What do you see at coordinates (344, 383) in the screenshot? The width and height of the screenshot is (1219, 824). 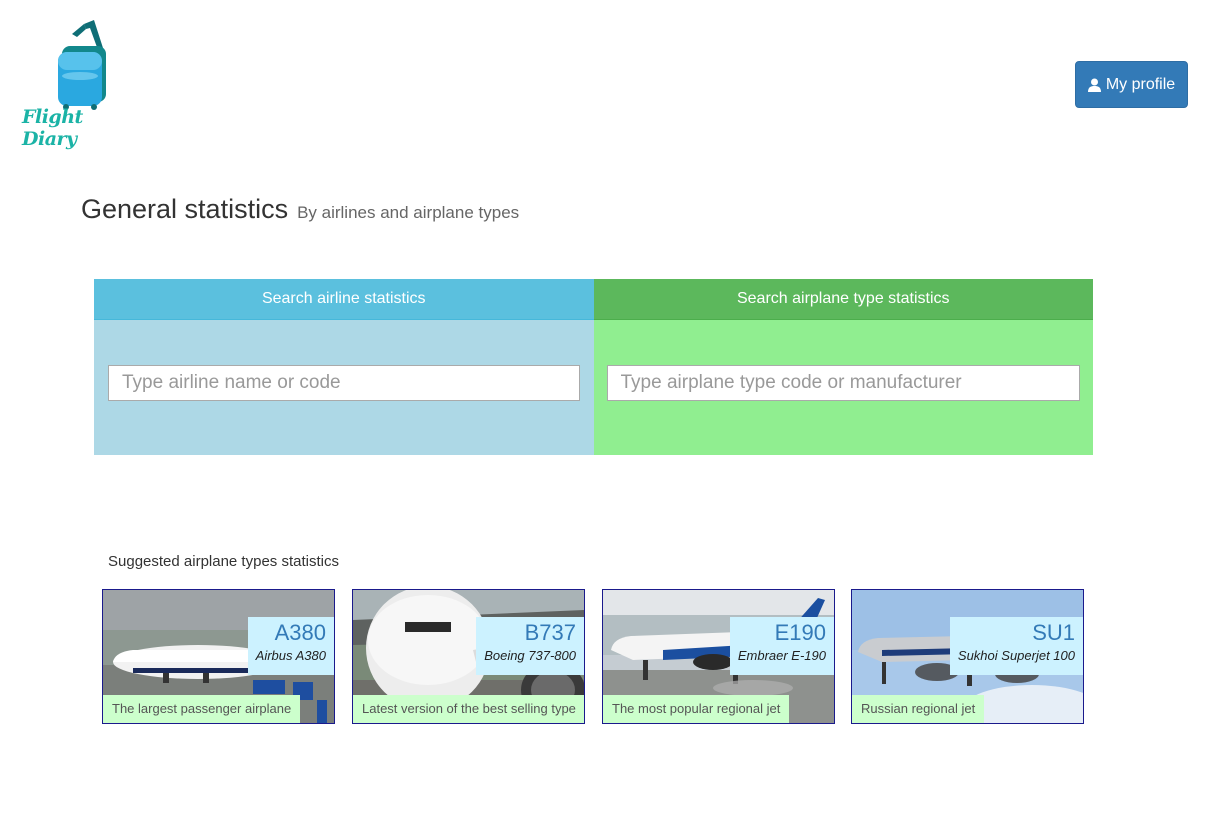 I see `airline-search-input` at bounding box center [344, 383].